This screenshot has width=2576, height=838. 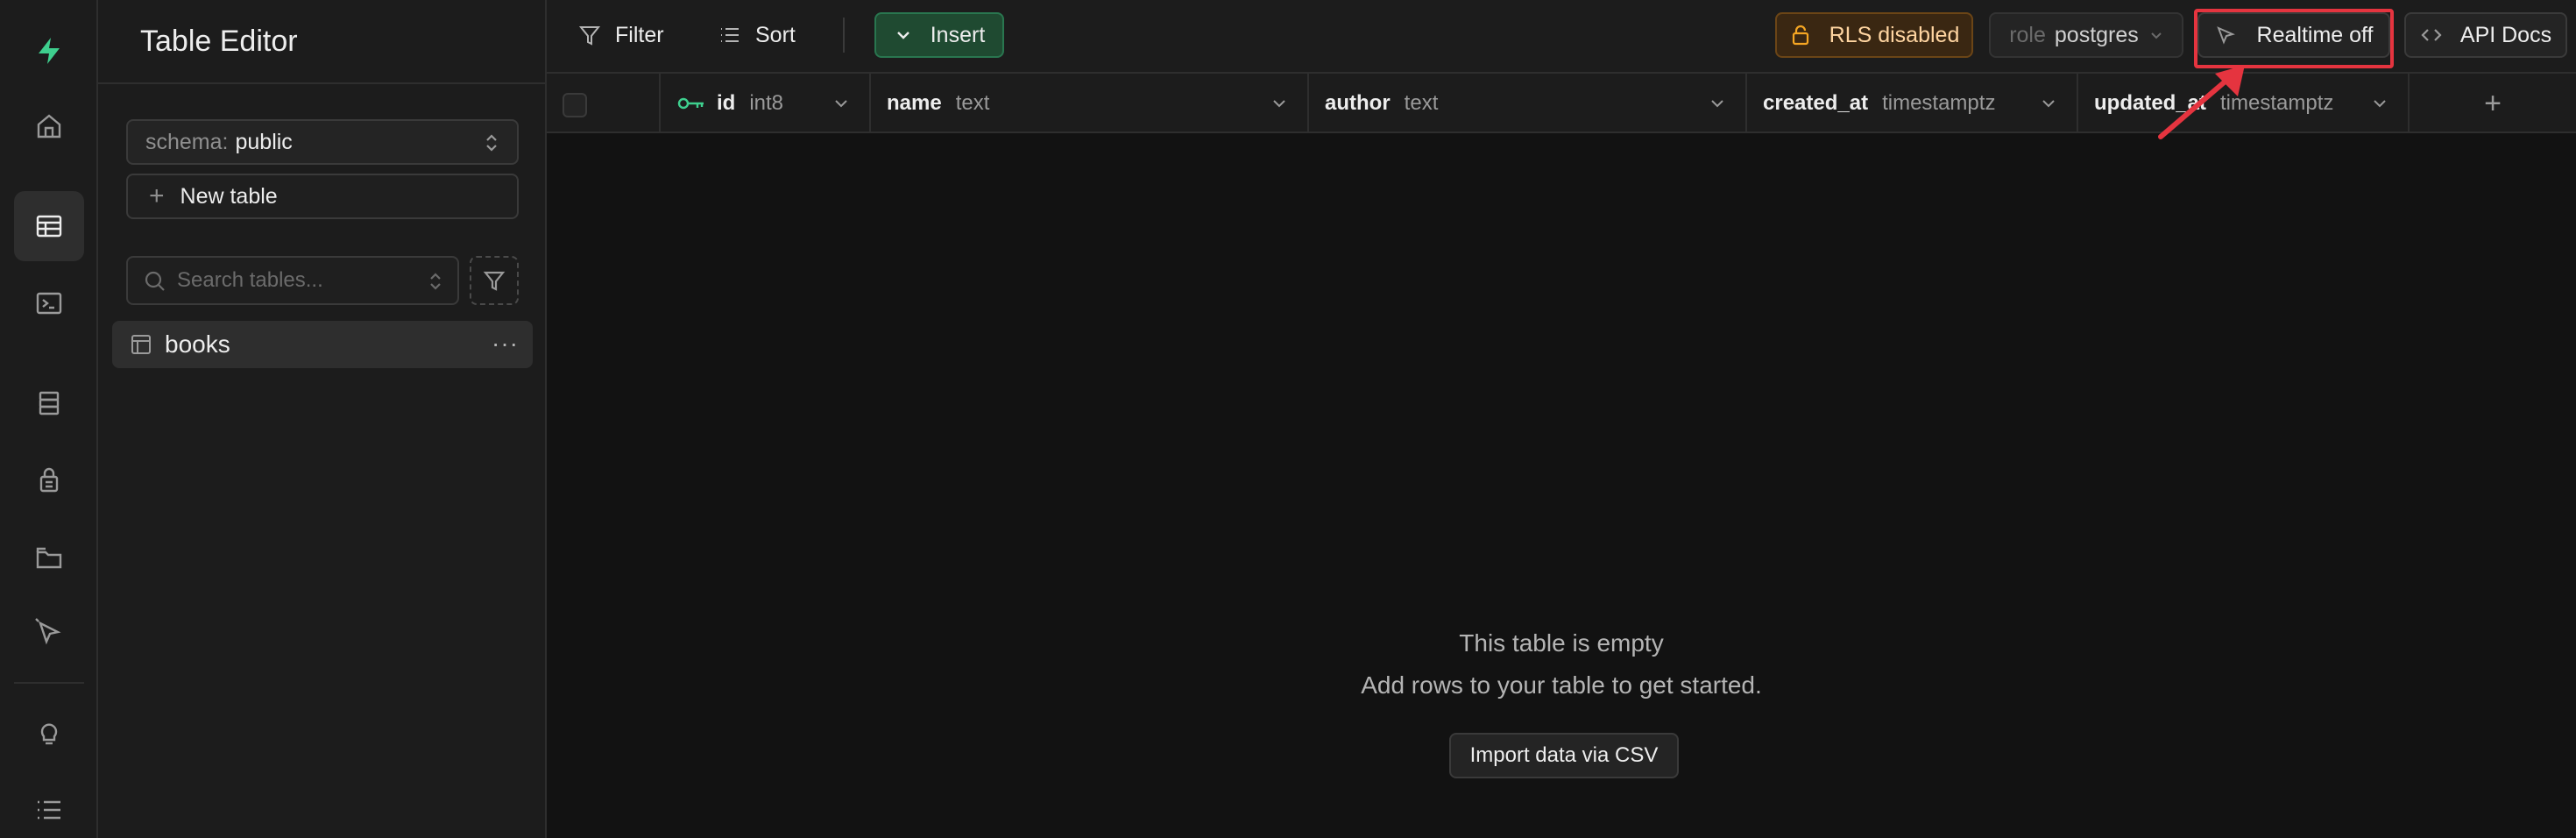 I want to click on sort-icon, so click(x=730, y=35).